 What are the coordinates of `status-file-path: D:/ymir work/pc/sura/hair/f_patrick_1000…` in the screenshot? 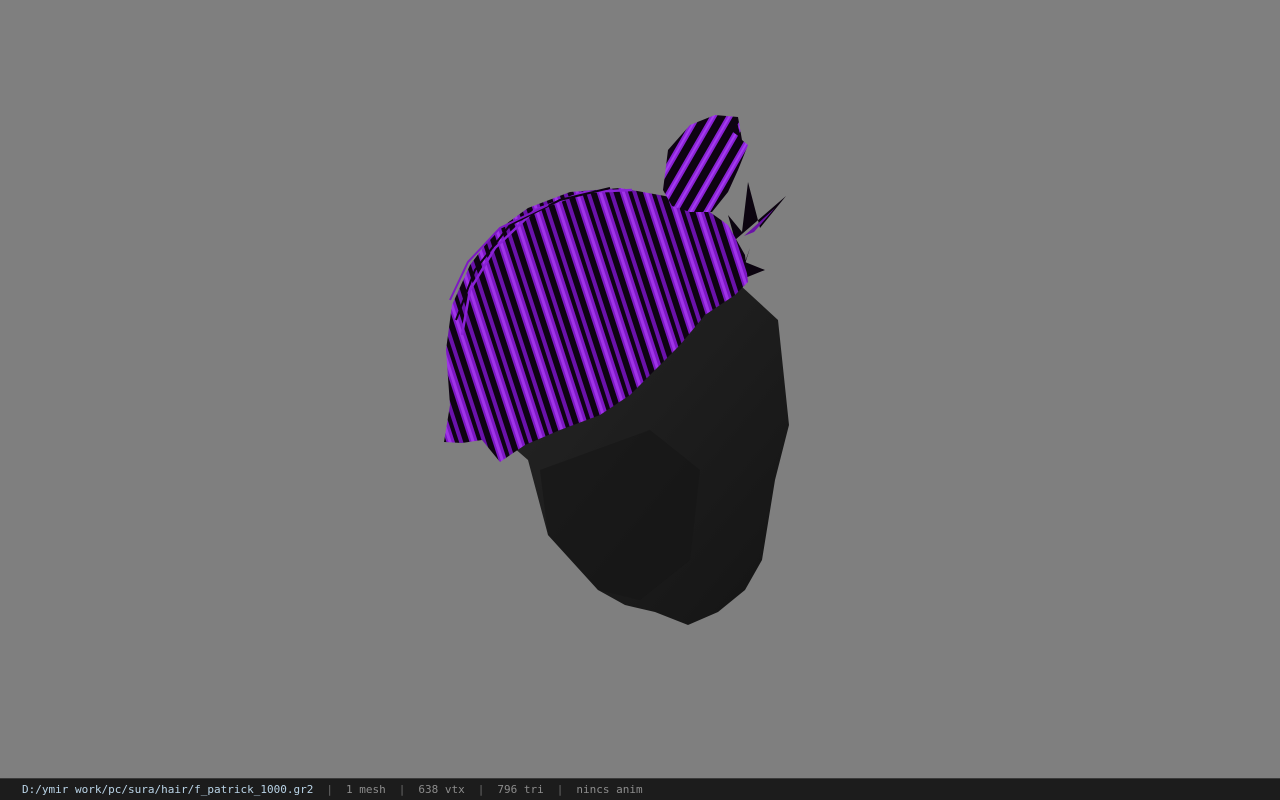 It's located at (168, 789).